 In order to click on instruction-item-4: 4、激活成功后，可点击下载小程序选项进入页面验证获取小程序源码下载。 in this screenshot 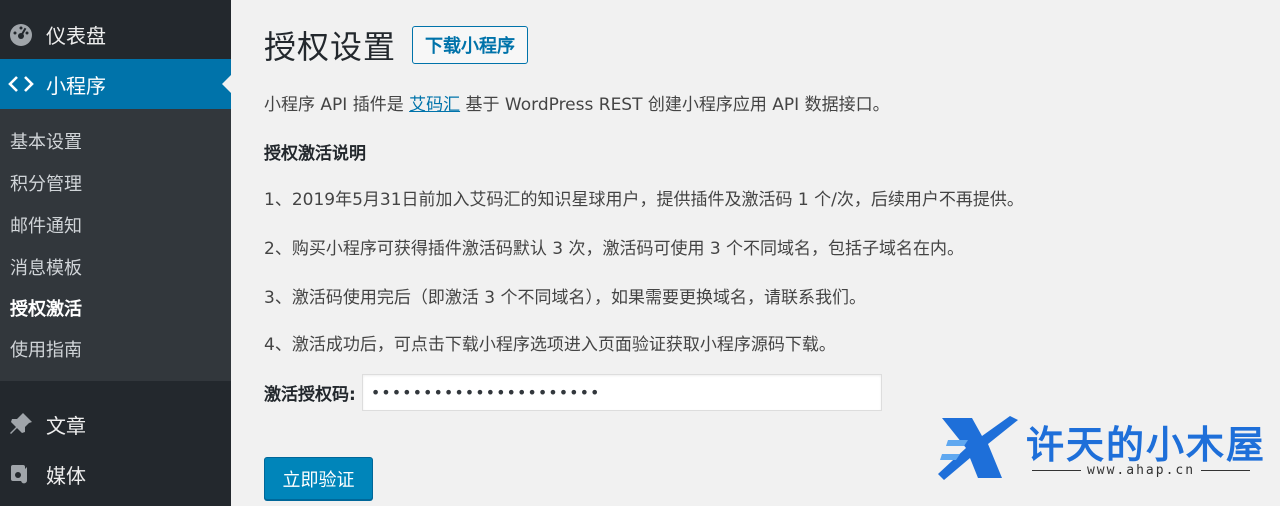, I will do `click(550, 345)`.